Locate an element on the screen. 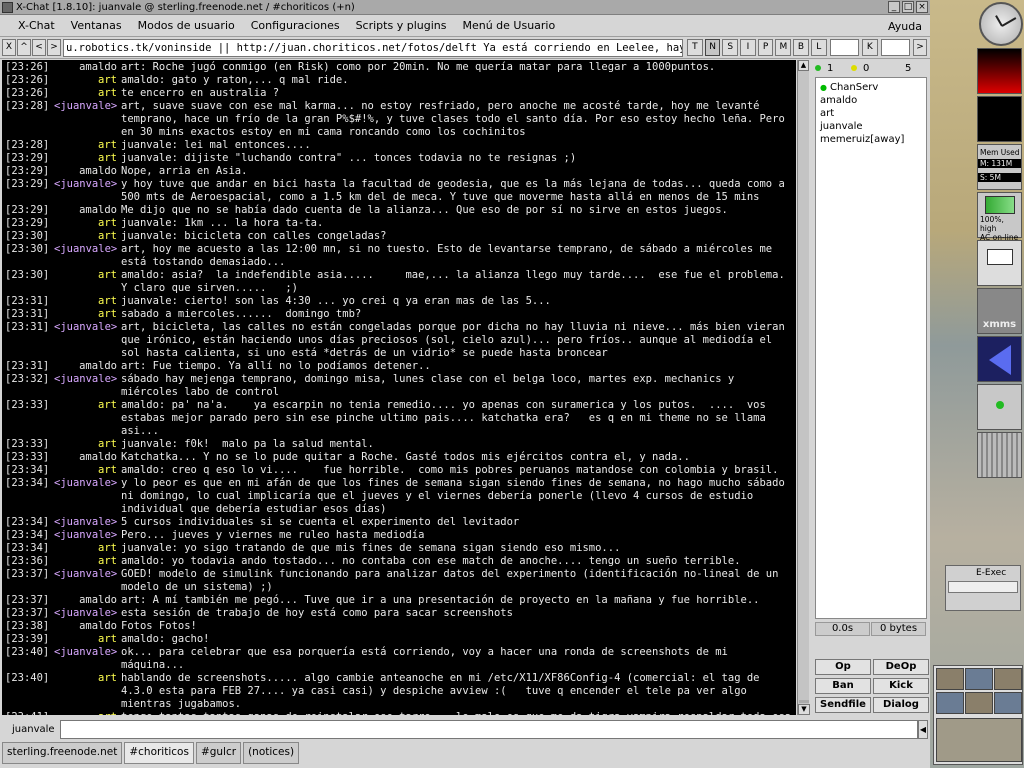 Image resolution: width=1024 pixels, height=768 pixels. user-list-item: juanvale is located at coordinates (873, 126).